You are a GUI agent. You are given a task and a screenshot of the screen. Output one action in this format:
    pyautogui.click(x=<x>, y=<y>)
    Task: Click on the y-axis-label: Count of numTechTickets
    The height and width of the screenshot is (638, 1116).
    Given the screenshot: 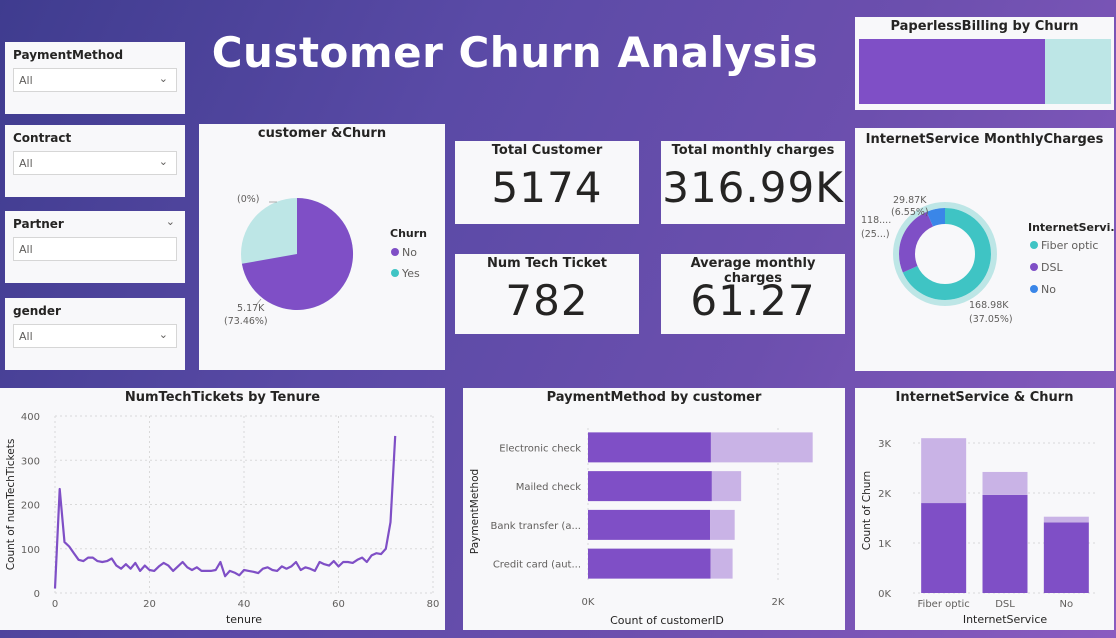 What is the action you would take?
    pyautogui.click(x=11, y=505)
    